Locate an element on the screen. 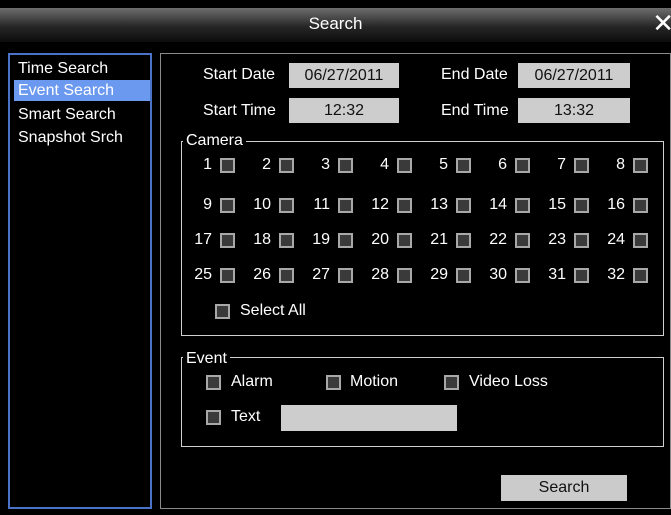  camera-channel-23: 23 is located at coordinates (564, 241).